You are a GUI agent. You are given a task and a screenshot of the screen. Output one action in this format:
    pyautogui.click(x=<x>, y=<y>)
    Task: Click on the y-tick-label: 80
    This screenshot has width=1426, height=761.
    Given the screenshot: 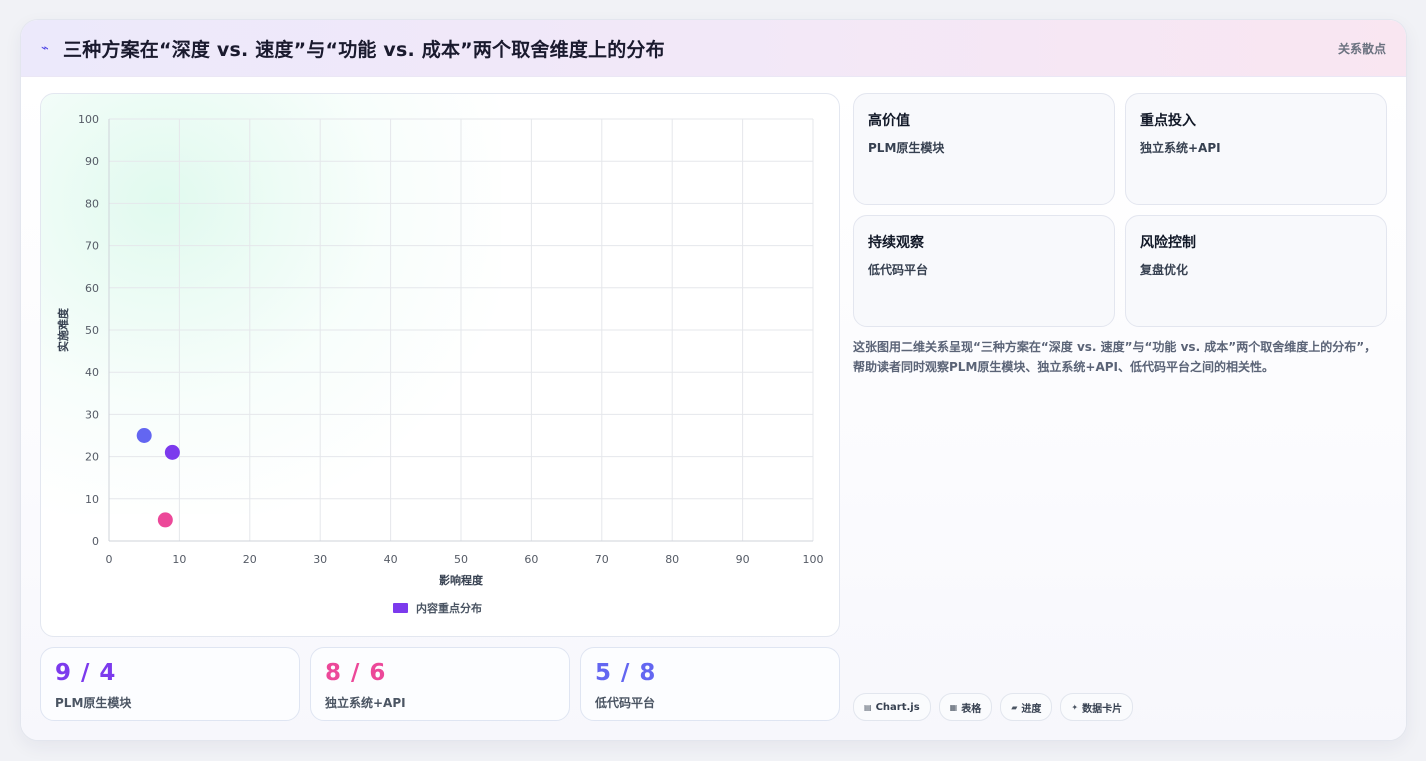 What is the action you would take?
    pyautogui.click(x=92, y=203)
    